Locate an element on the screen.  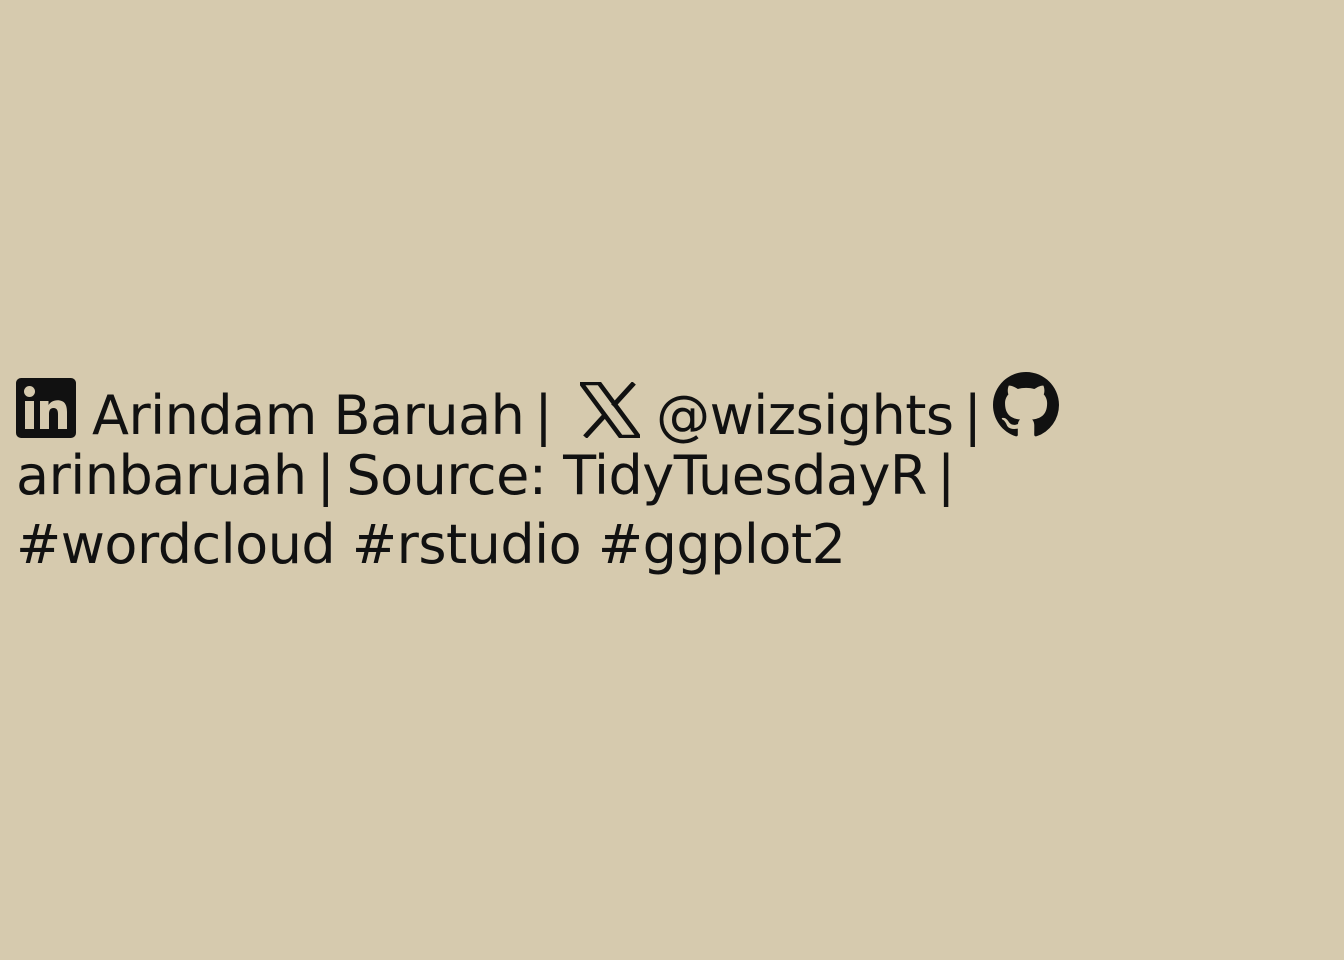
author-name: Arindam Baruah is located at coordinates (308, 415).